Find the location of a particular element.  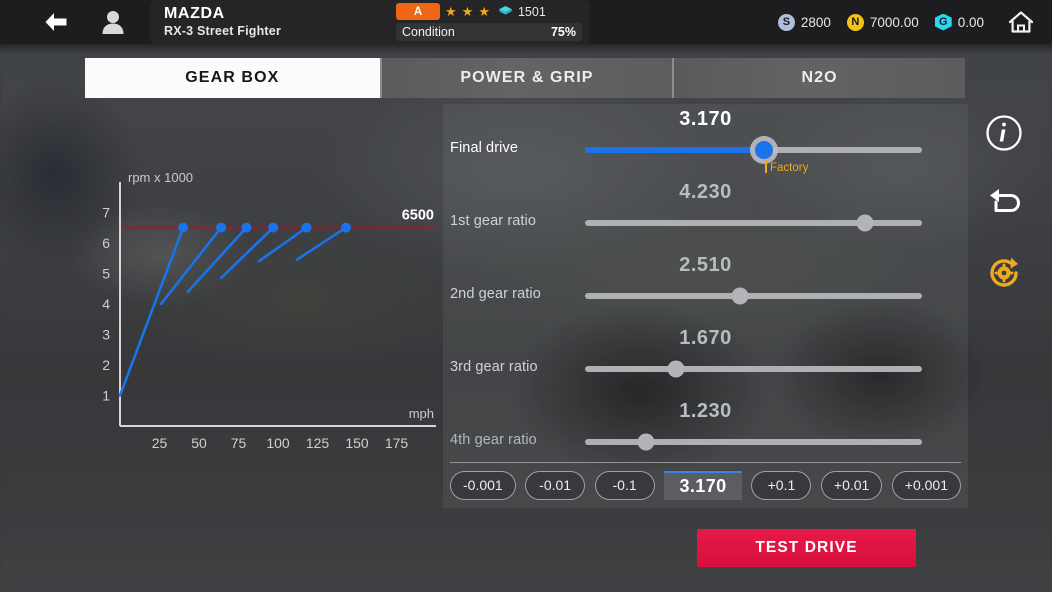

svg-text: 25 is located at coordinates (160, 443).